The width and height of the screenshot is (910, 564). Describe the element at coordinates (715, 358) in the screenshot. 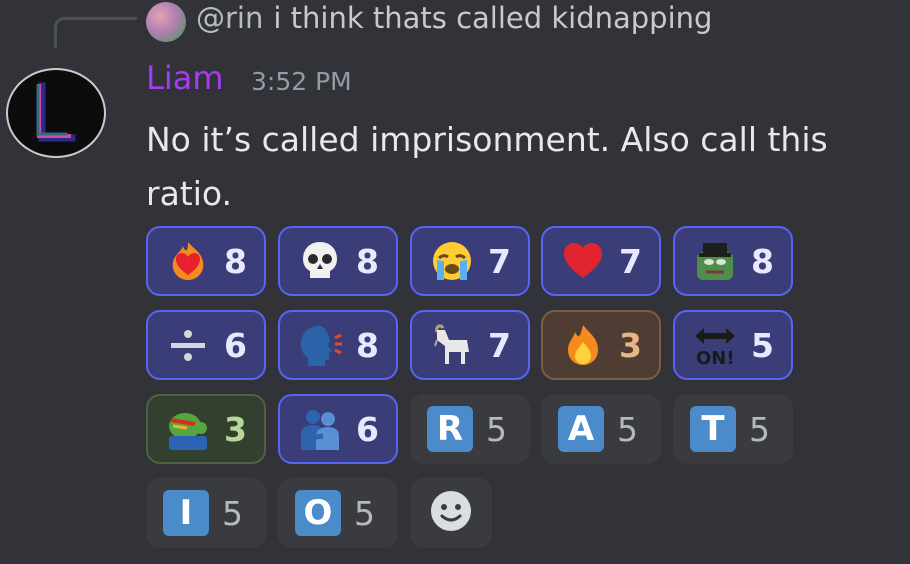

I see `svg-text: ON!` at that location.